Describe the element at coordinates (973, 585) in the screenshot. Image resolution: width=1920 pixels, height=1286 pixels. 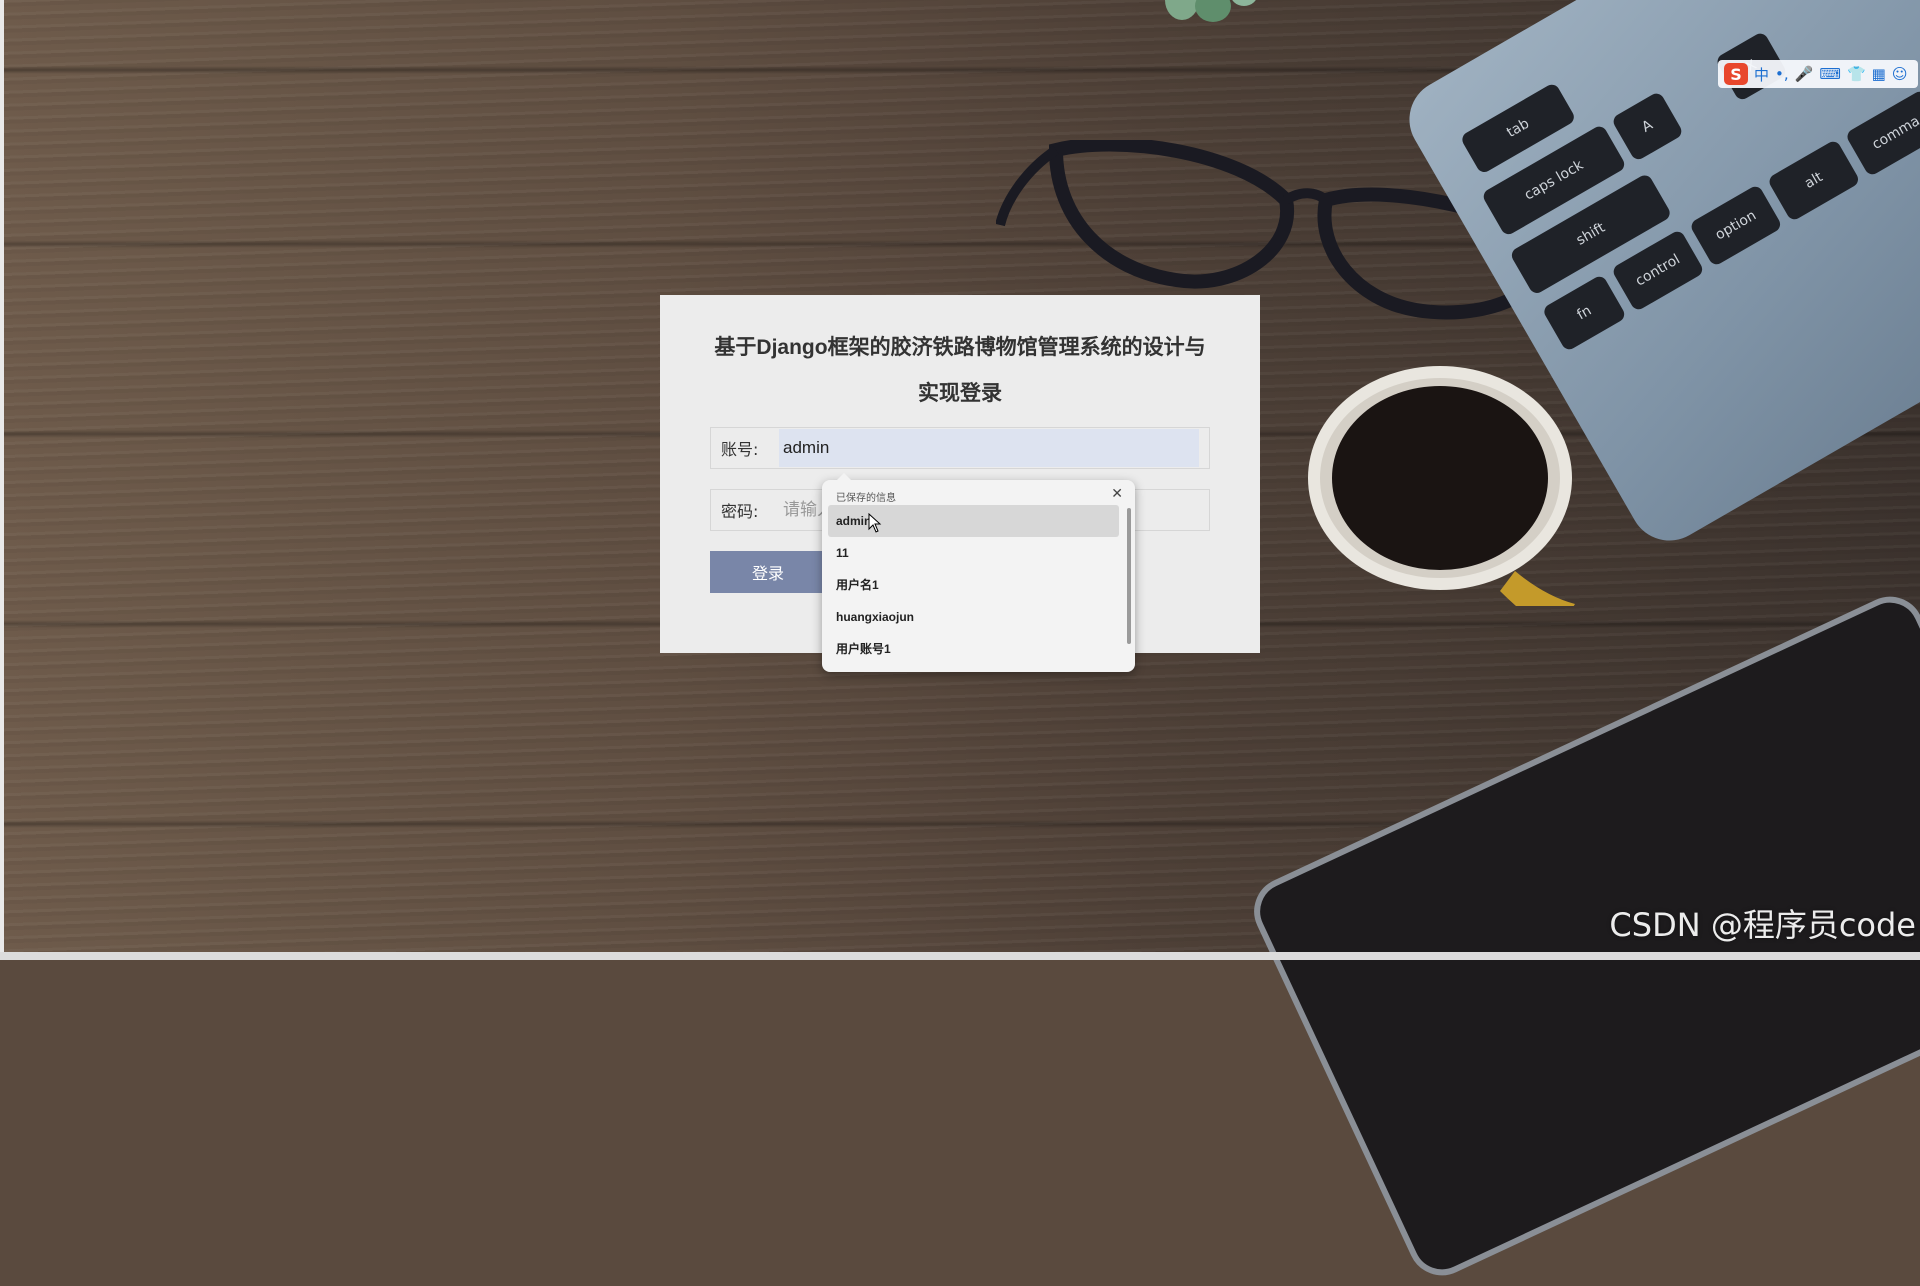
I see `saved-credential-item: 用户名1` at that location.